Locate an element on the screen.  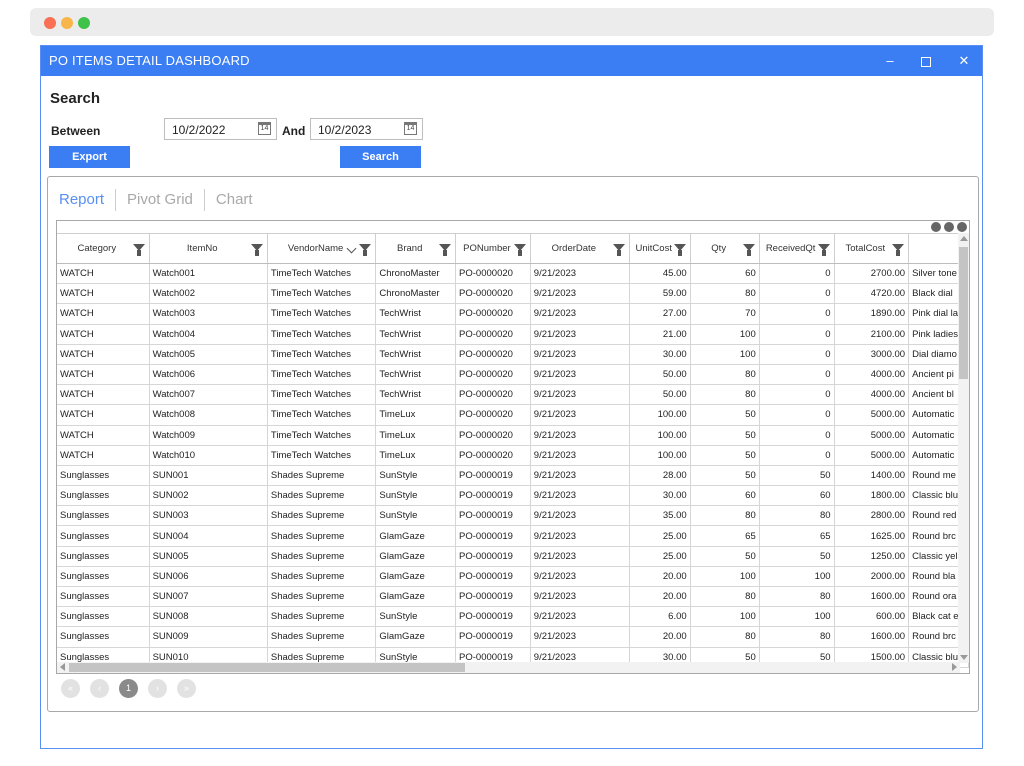
scroll-left-icon is located at coordinates (62, 667).